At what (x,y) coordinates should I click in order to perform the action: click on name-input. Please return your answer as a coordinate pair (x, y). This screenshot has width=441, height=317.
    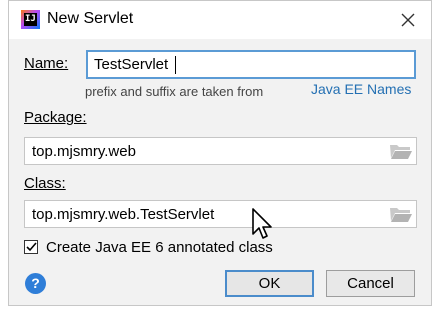
    Looking at the image, I should click on (251, 64).